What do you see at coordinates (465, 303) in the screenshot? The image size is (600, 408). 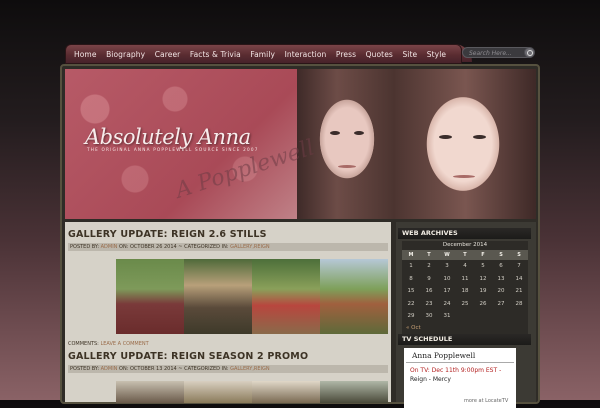 I see `calendar-day: 25` at bounding box center [465, 303].